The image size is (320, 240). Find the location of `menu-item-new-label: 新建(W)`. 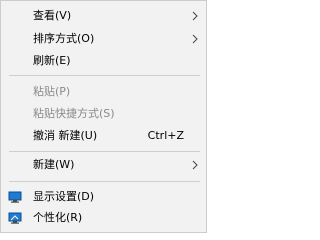

menu-item-new-label: 新建(W) is located at coordinates (54, 164).